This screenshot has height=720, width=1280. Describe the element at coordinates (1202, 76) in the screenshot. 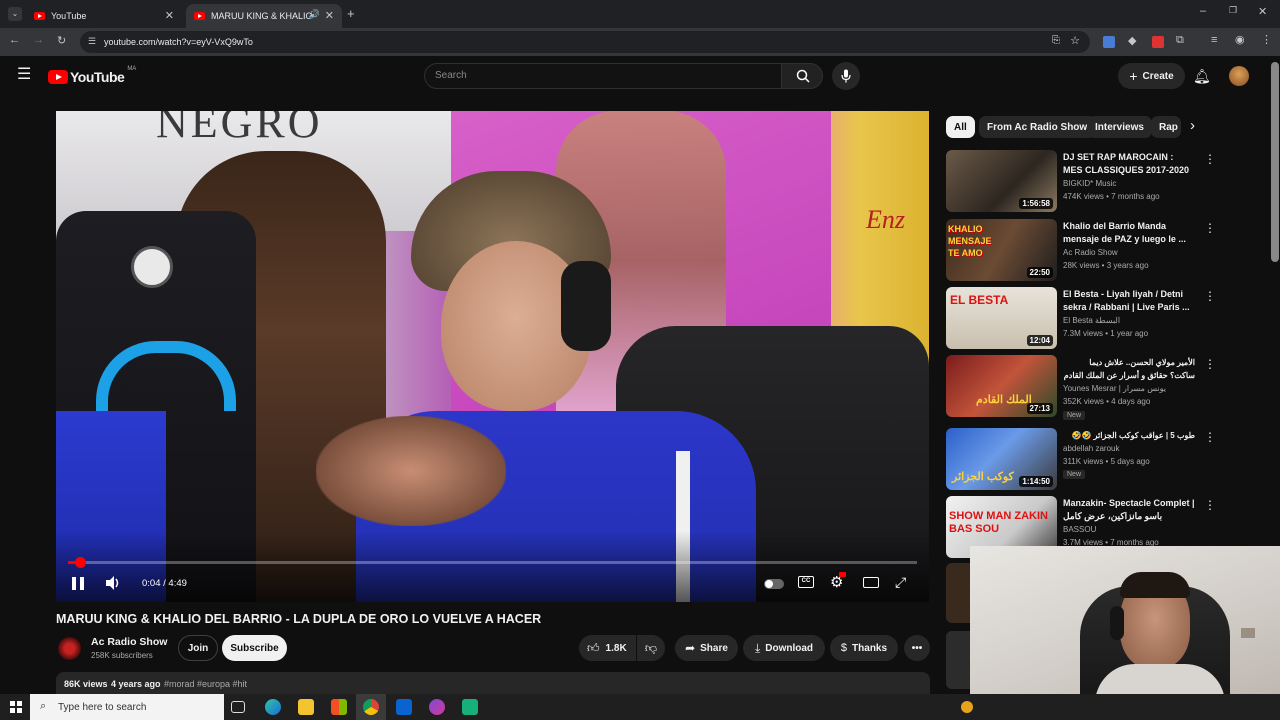

I see `notifications-bell-icon: 🔔︎` at that location.